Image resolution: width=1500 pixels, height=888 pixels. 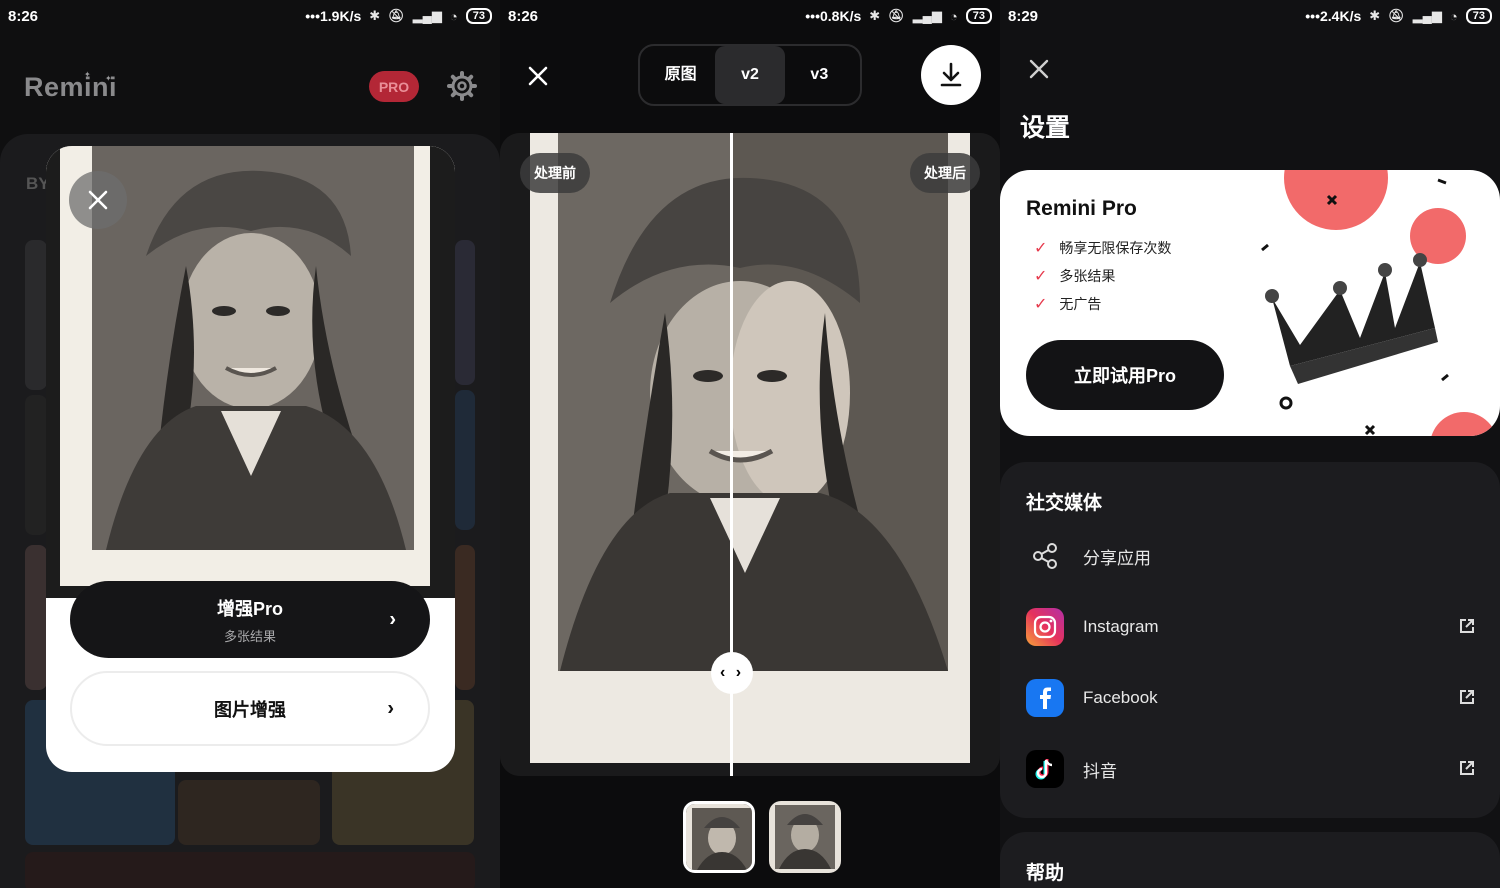 What do you see at coordinates (1045, 556) in the screenshot?
I see `share-icon` at bounding box center [1045, 556].